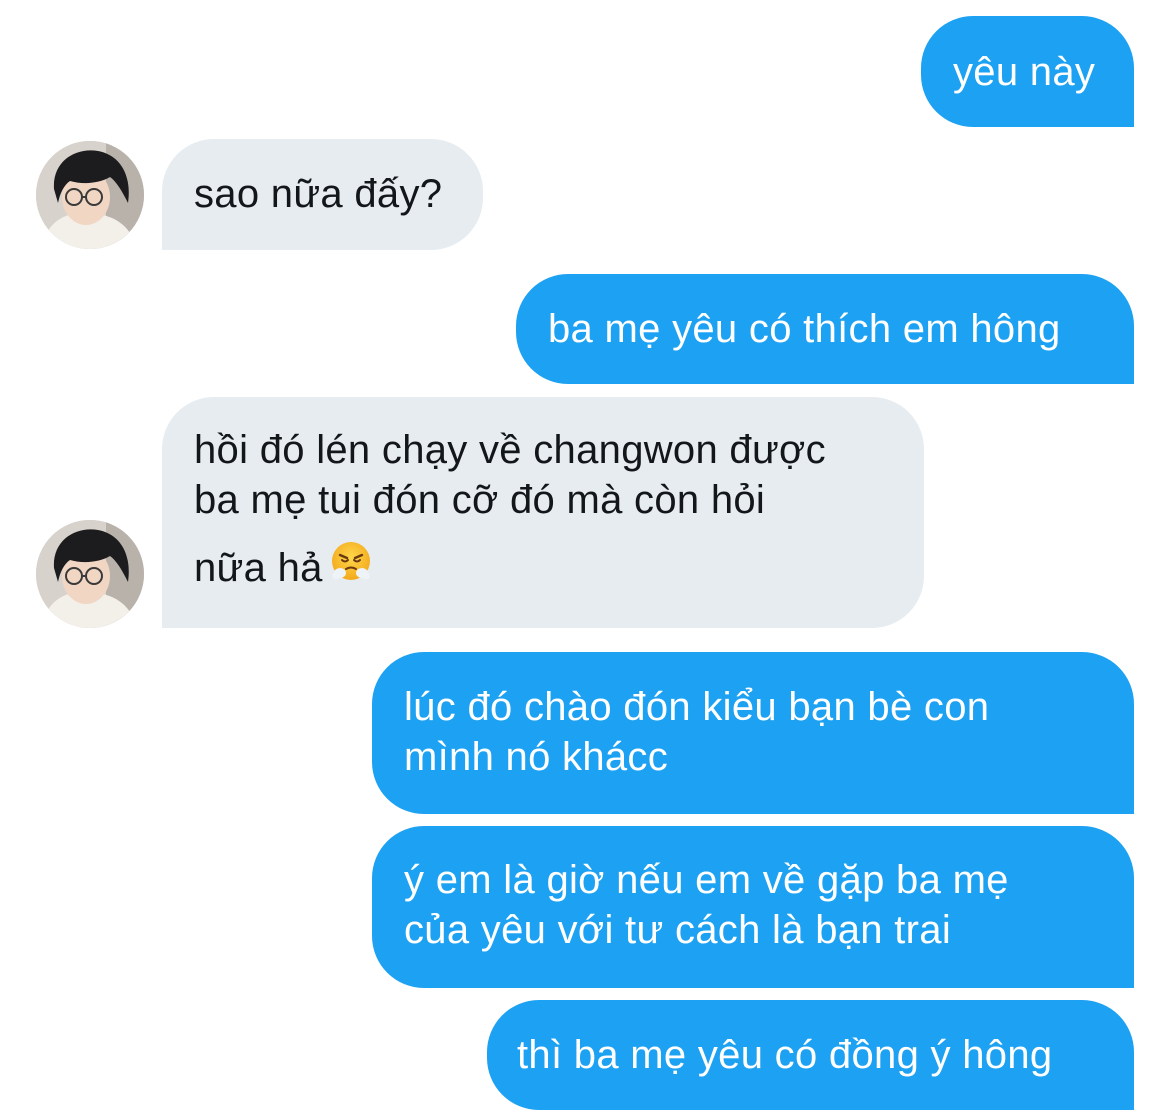 The width and height of the screenshot is (1170, 1114). What do you see at coordinates (318, 194) in the screenshot?
I see `message-text: sao nữa đấy?` at bounding box center [318, 194].